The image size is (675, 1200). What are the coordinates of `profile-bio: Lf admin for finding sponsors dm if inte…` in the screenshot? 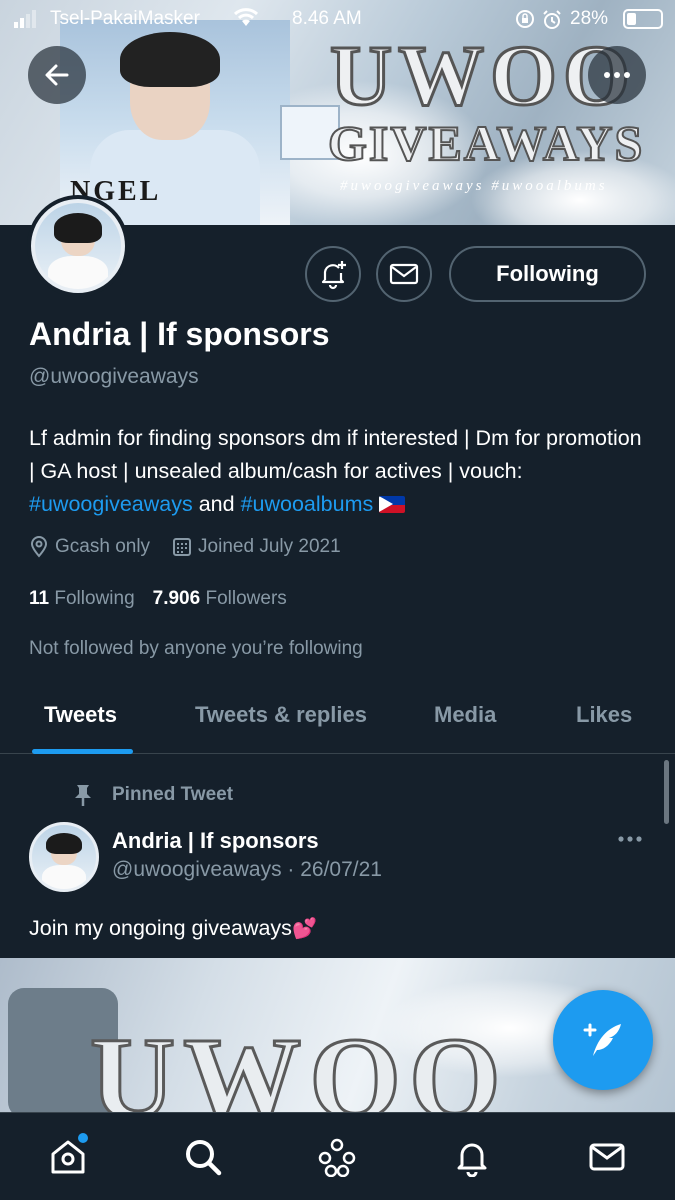 It's located at (339, 471).